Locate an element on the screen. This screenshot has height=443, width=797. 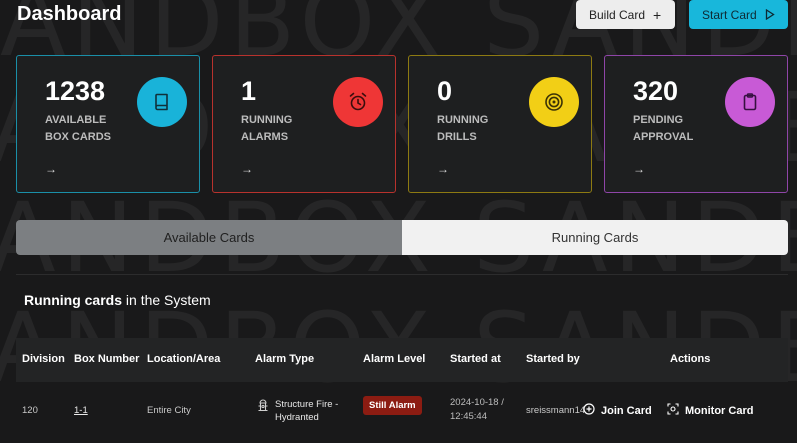
stat-value: 1 is located at coordinates (249, 91).